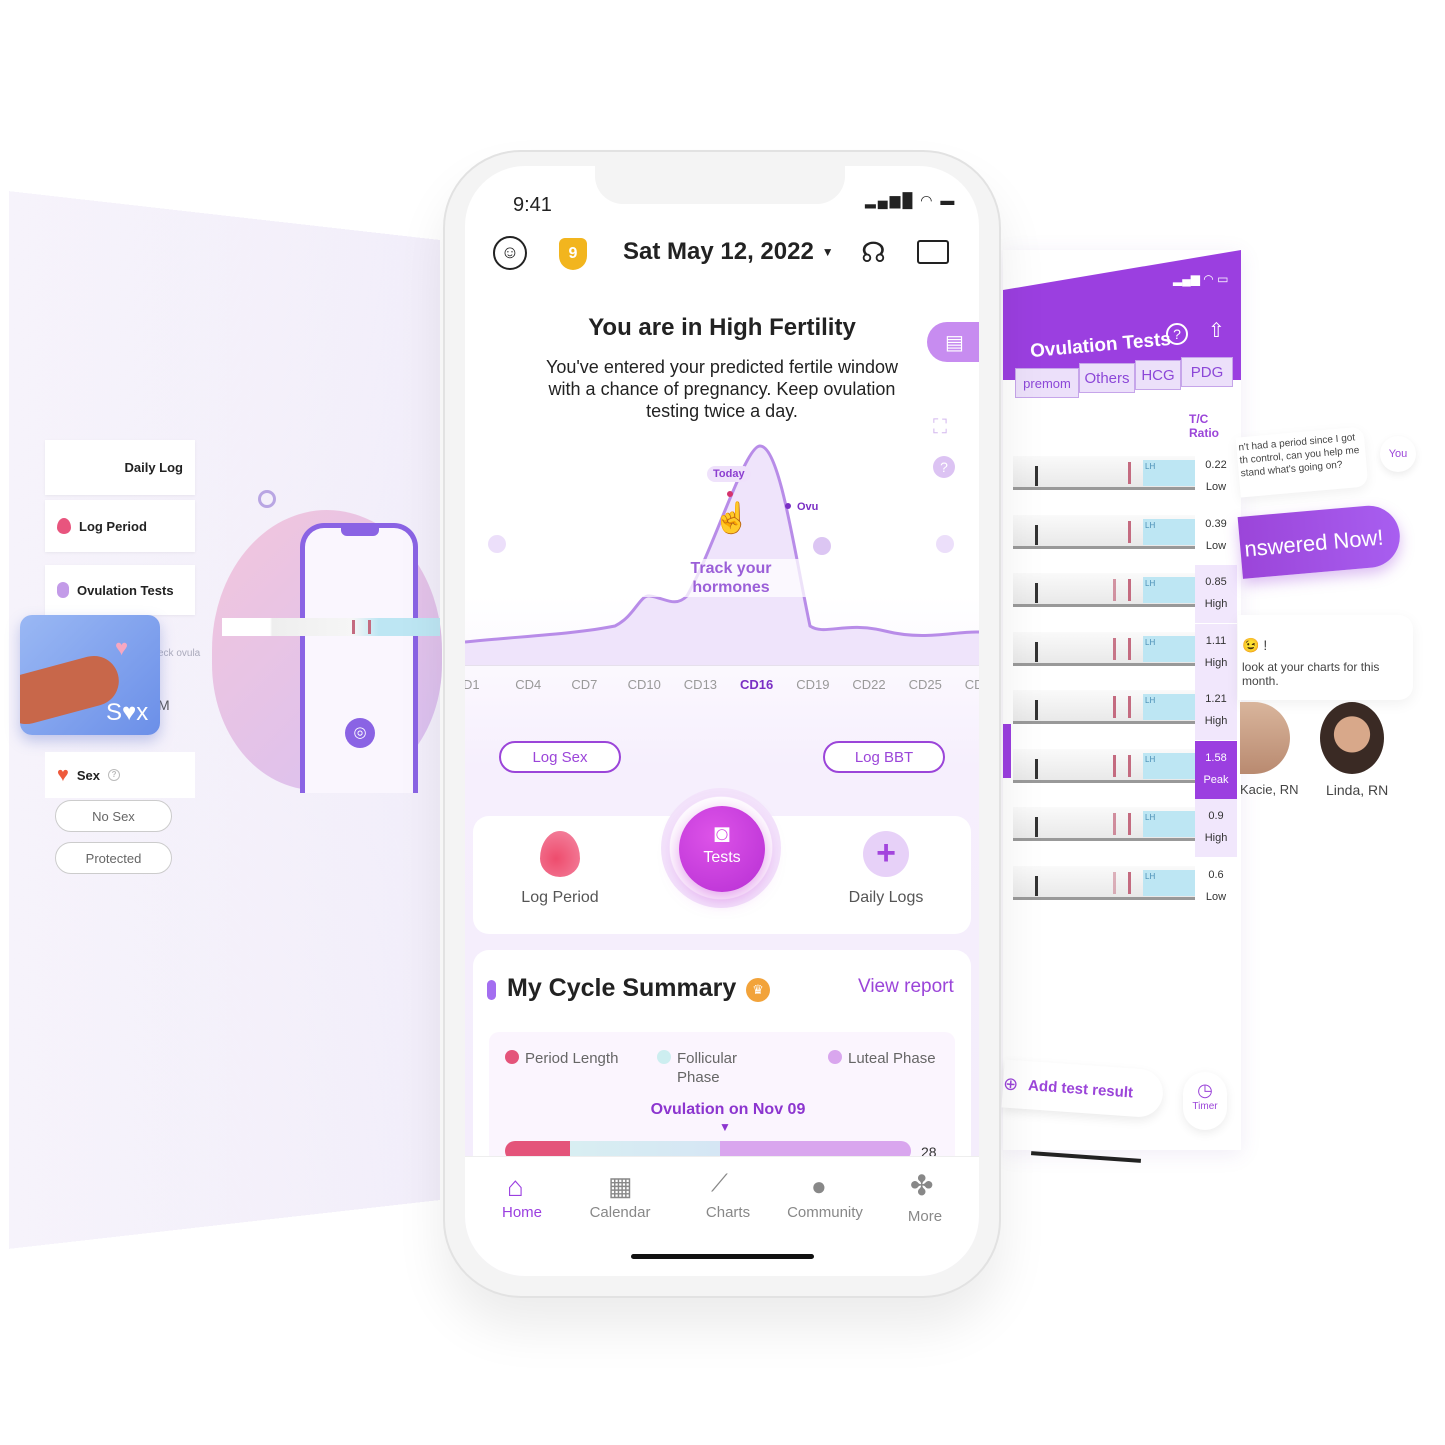 The image size is (1445, 1445). What do you see at coordinates (945, 544) in the screenshot?
I see `next-arrow-icon` at bounding box center [945, 544].